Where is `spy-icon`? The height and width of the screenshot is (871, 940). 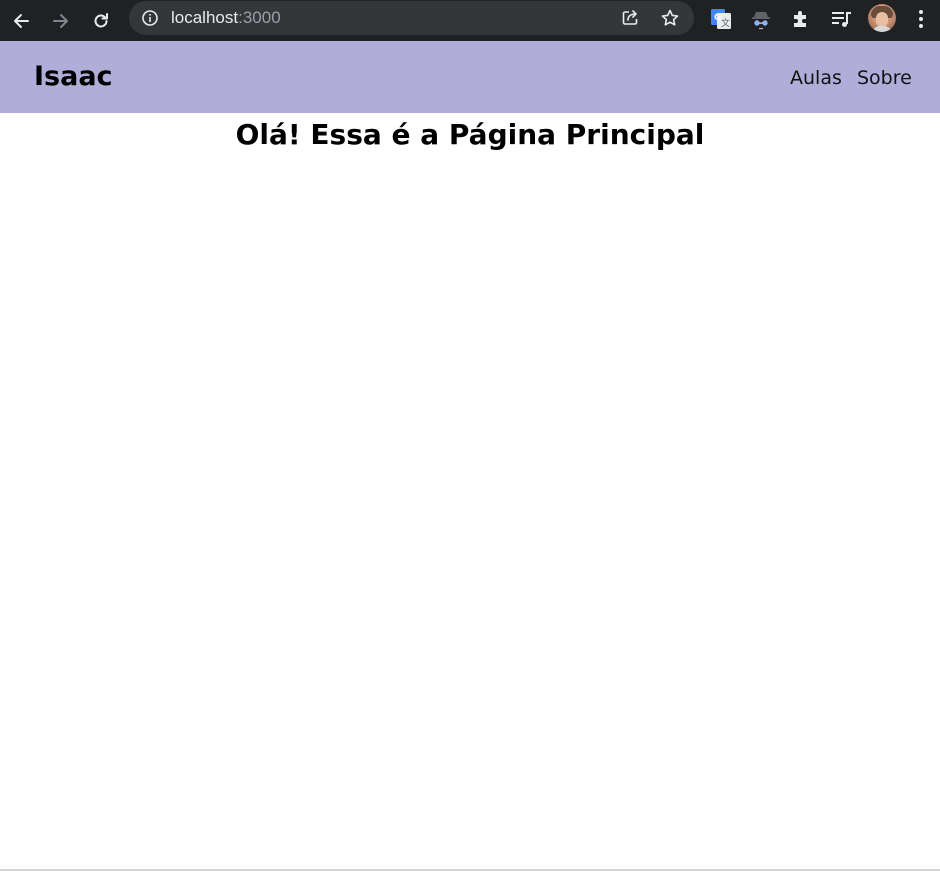
spy-icon is located at coordinates (761, 21).